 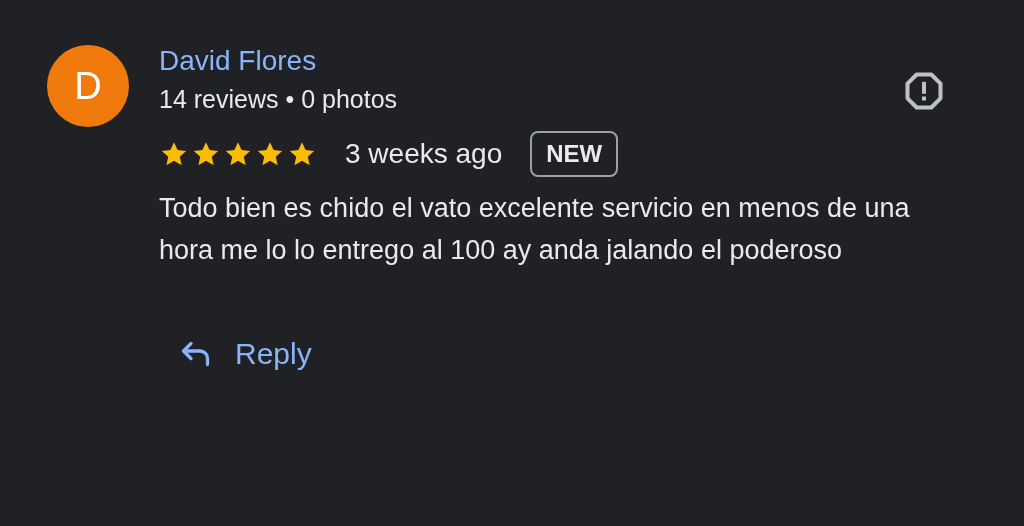 What do you see at coordinates (245, 353) in the screenshot?
I see `reply-button: Reply` at bounding box center [245, 353].